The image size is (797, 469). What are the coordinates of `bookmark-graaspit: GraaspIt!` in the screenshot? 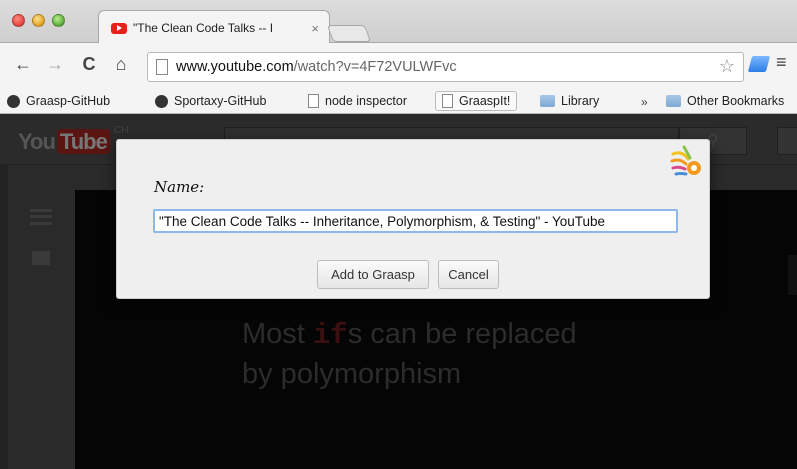 It's located at (476, 101).